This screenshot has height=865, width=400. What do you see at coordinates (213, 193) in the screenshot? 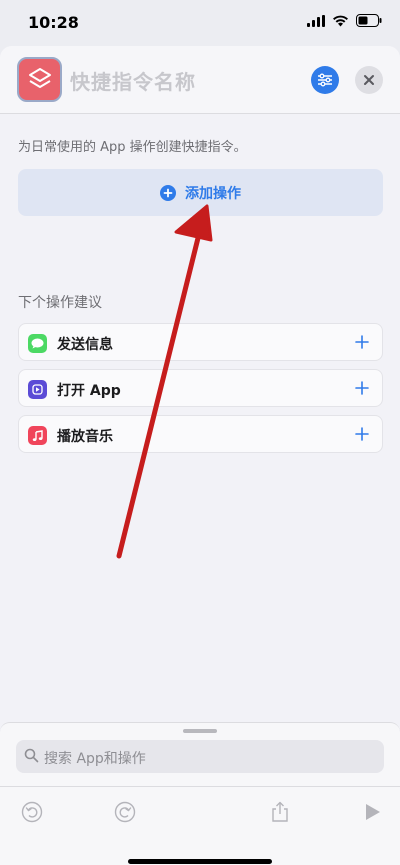
I see `add-action-label: 添加操作` at bounding box center [213, 193].